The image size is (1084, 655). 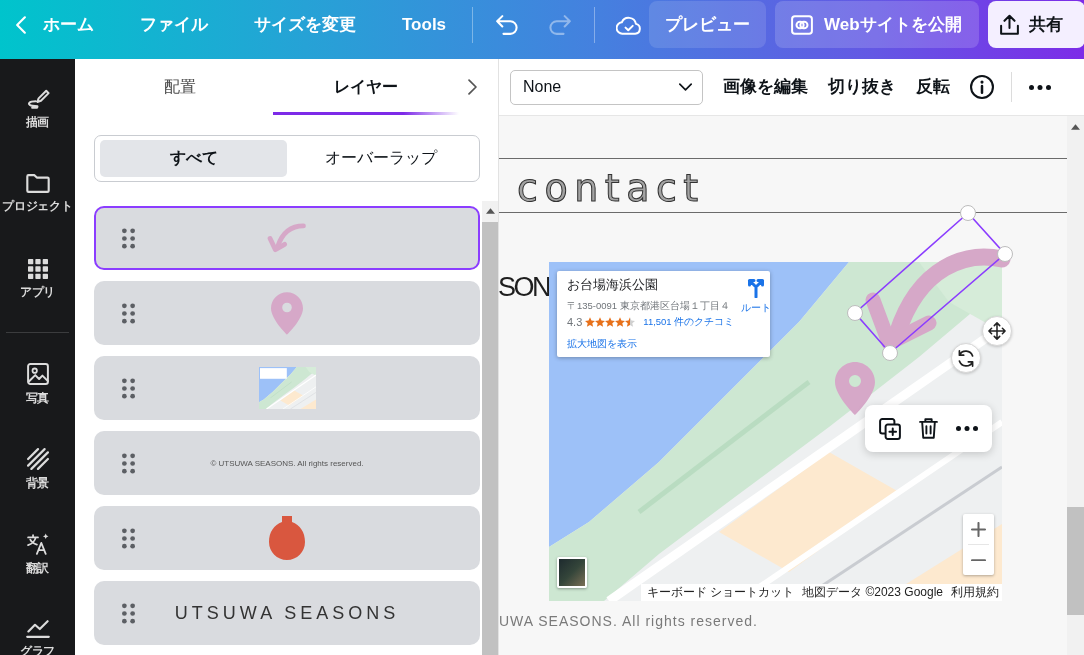 I want to click on route-button: ルート, so click(x=756, y=298).